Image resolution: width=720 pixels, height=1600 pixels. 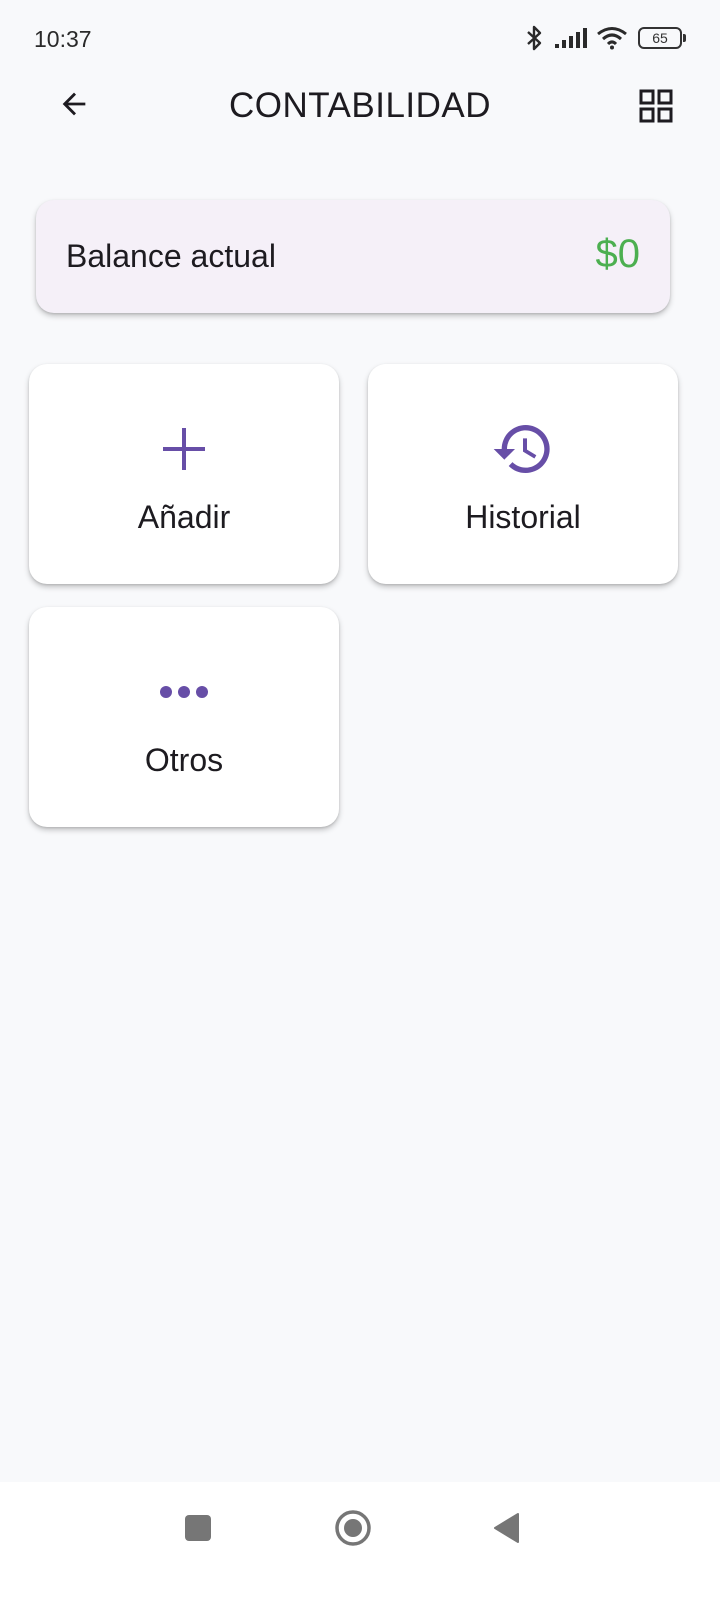 I want to click on grid-view-button, so click(x=656, y=108).